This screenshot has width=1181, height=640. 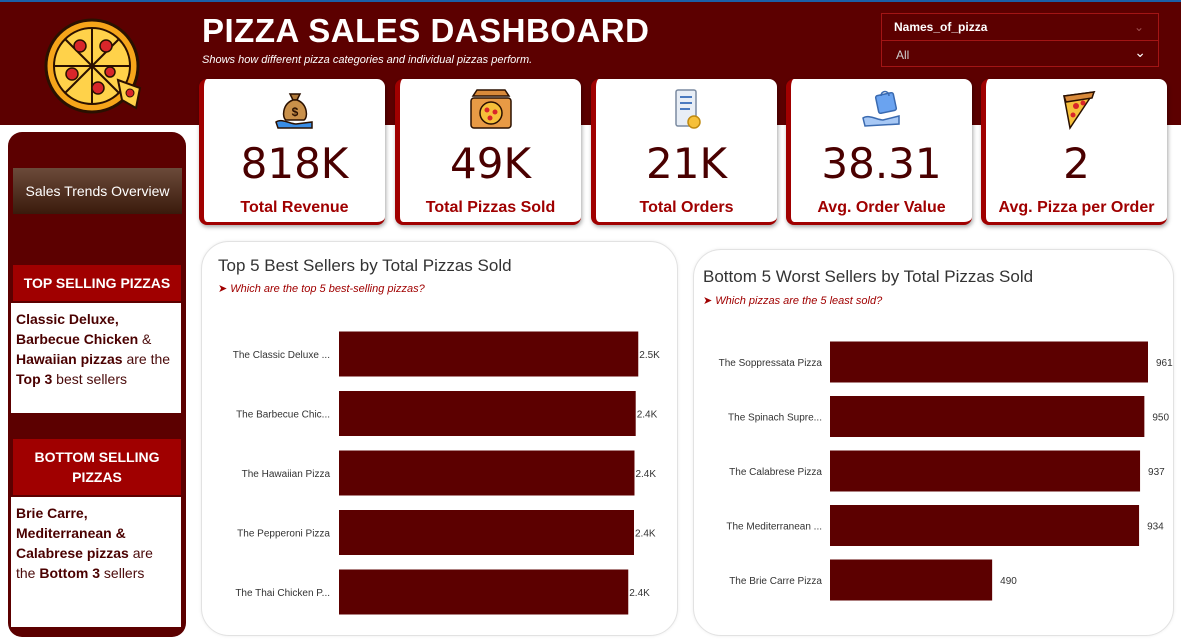 I want to click on insight-text: Calabrese pizzas, so click(x=72, y=553).